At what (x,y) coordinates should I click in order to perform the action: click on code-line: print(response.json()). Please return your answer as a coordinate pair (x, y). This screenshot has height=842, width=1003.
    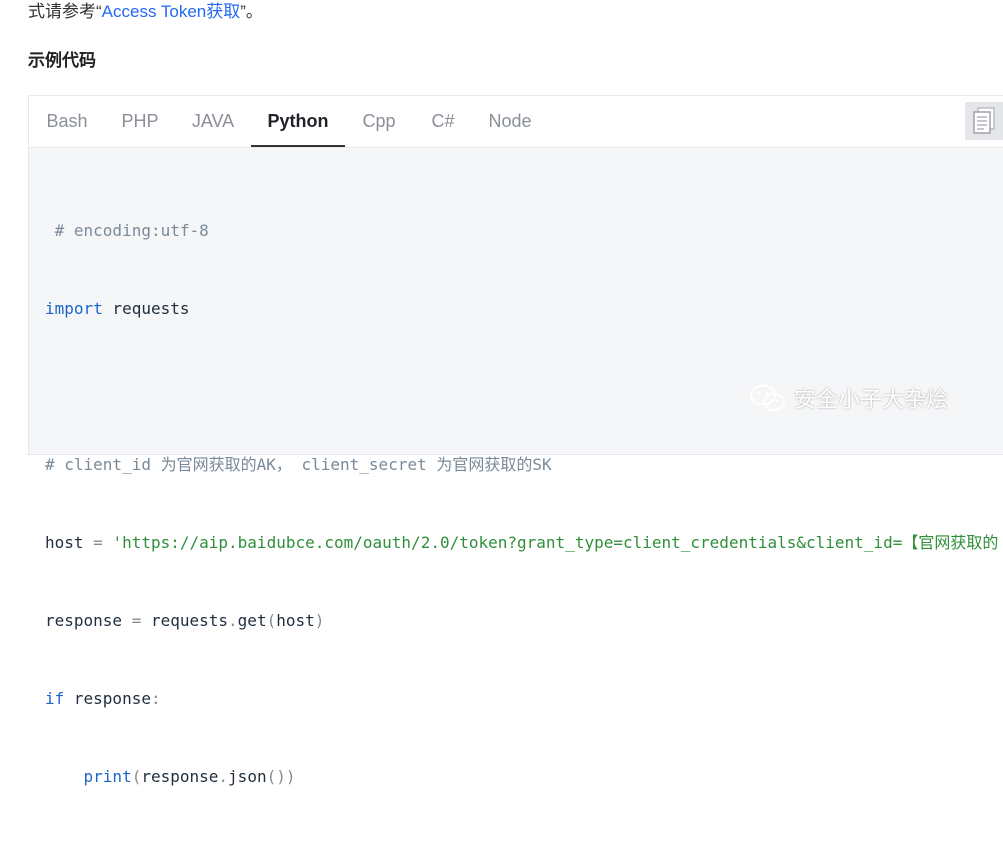
    Looking at the image, I should click on (521, 777).